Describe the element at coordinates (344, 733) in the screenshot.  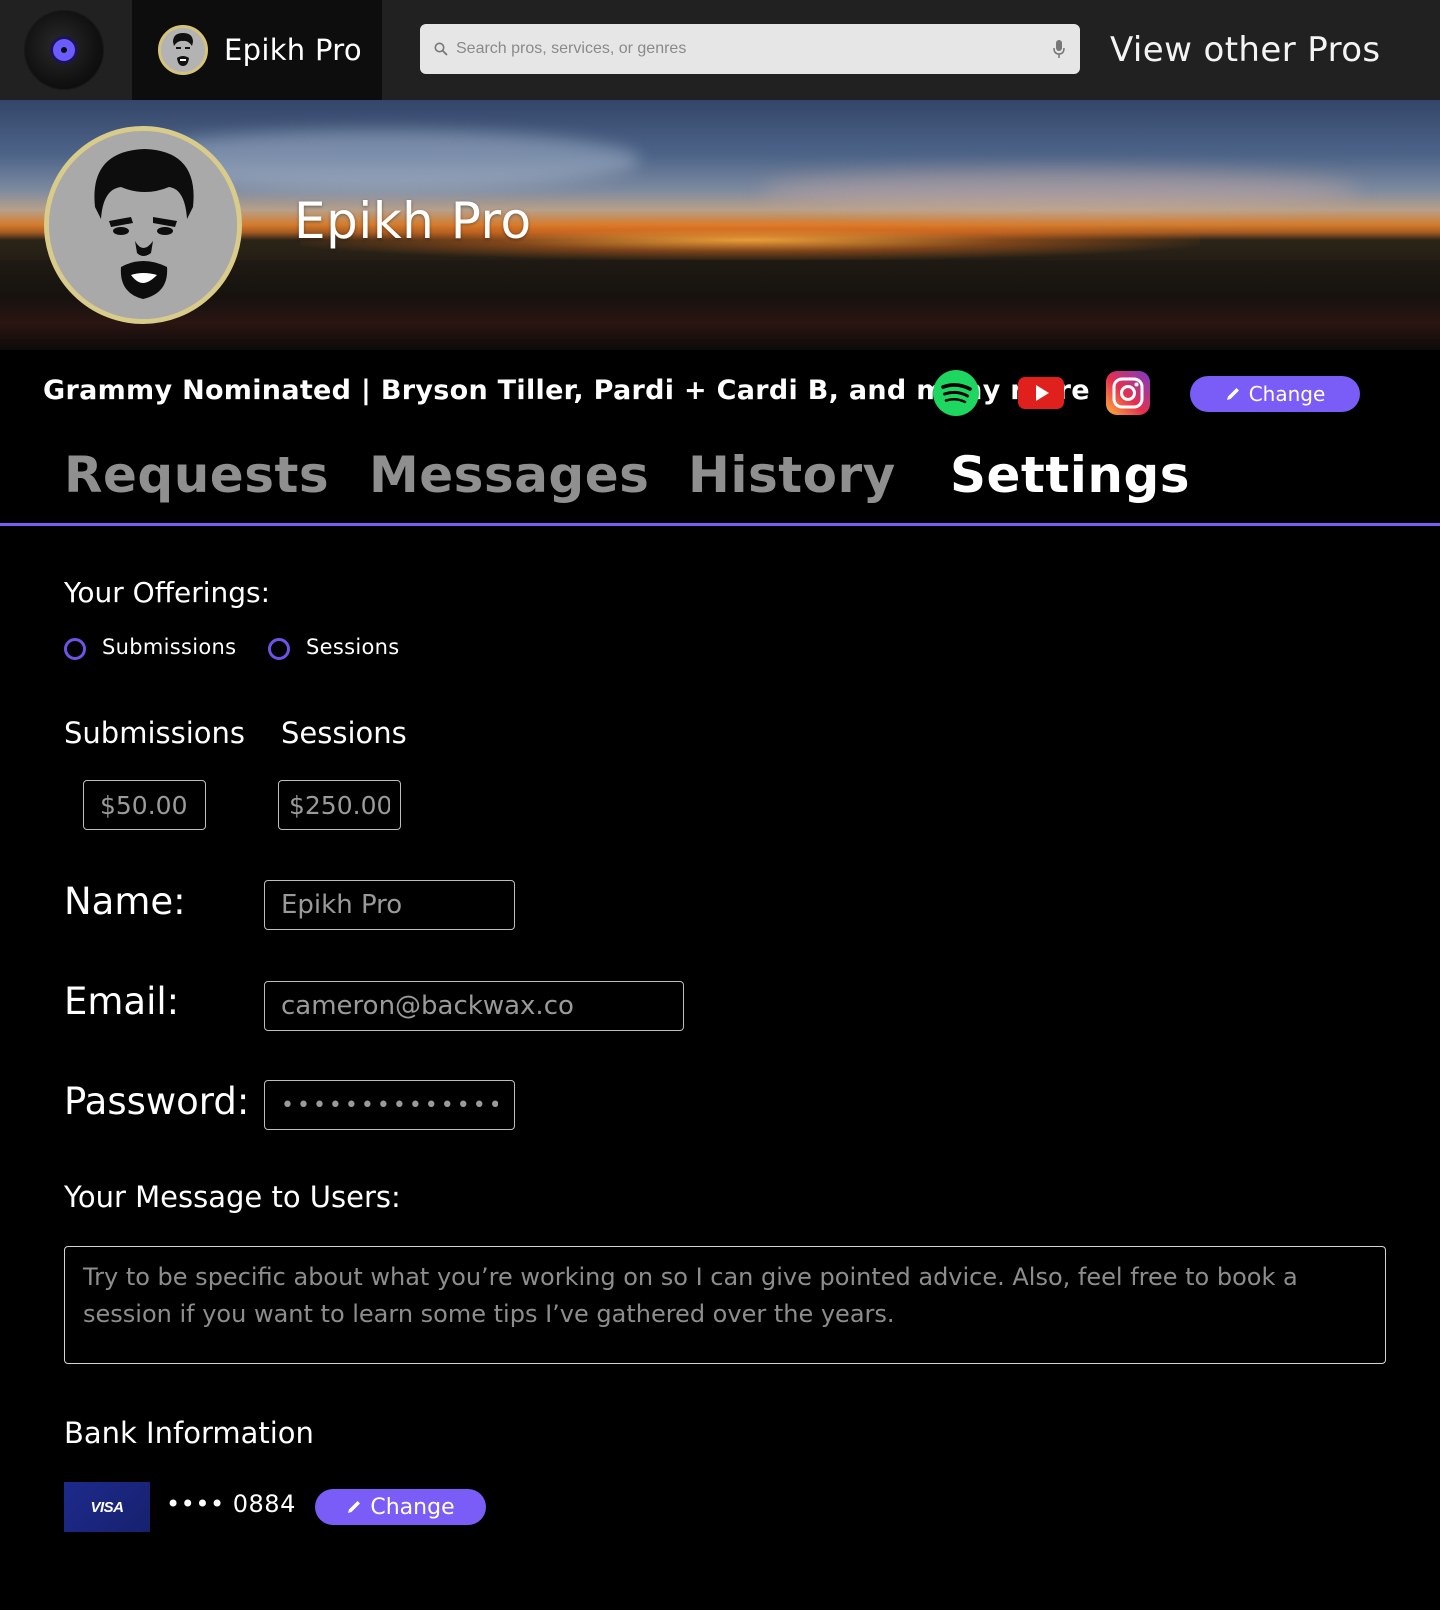
I see `sessions-price-heading: Sessions` at that location.